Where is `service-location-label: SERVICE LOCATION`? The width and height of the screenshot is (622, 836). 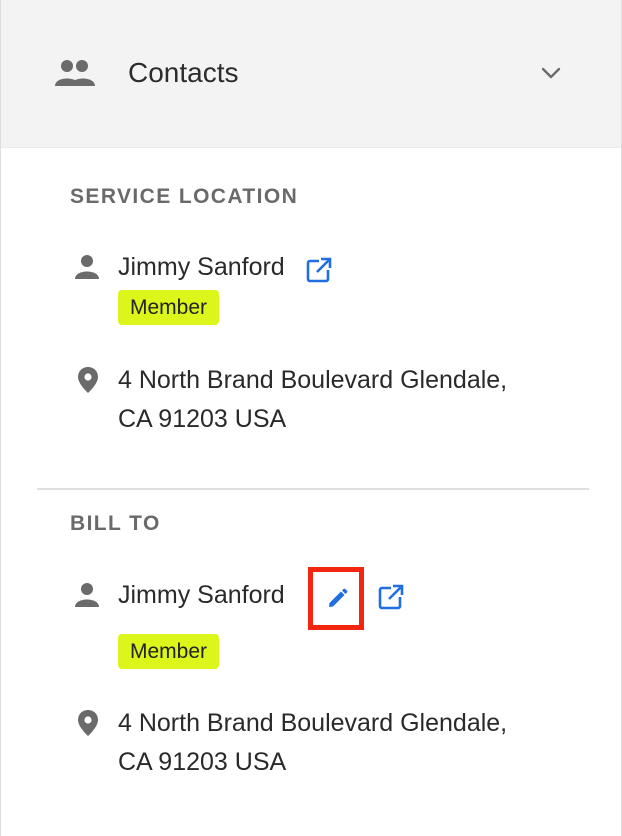 service-location-label: SERVICE LOCATION is located at coordinates (184, 196).